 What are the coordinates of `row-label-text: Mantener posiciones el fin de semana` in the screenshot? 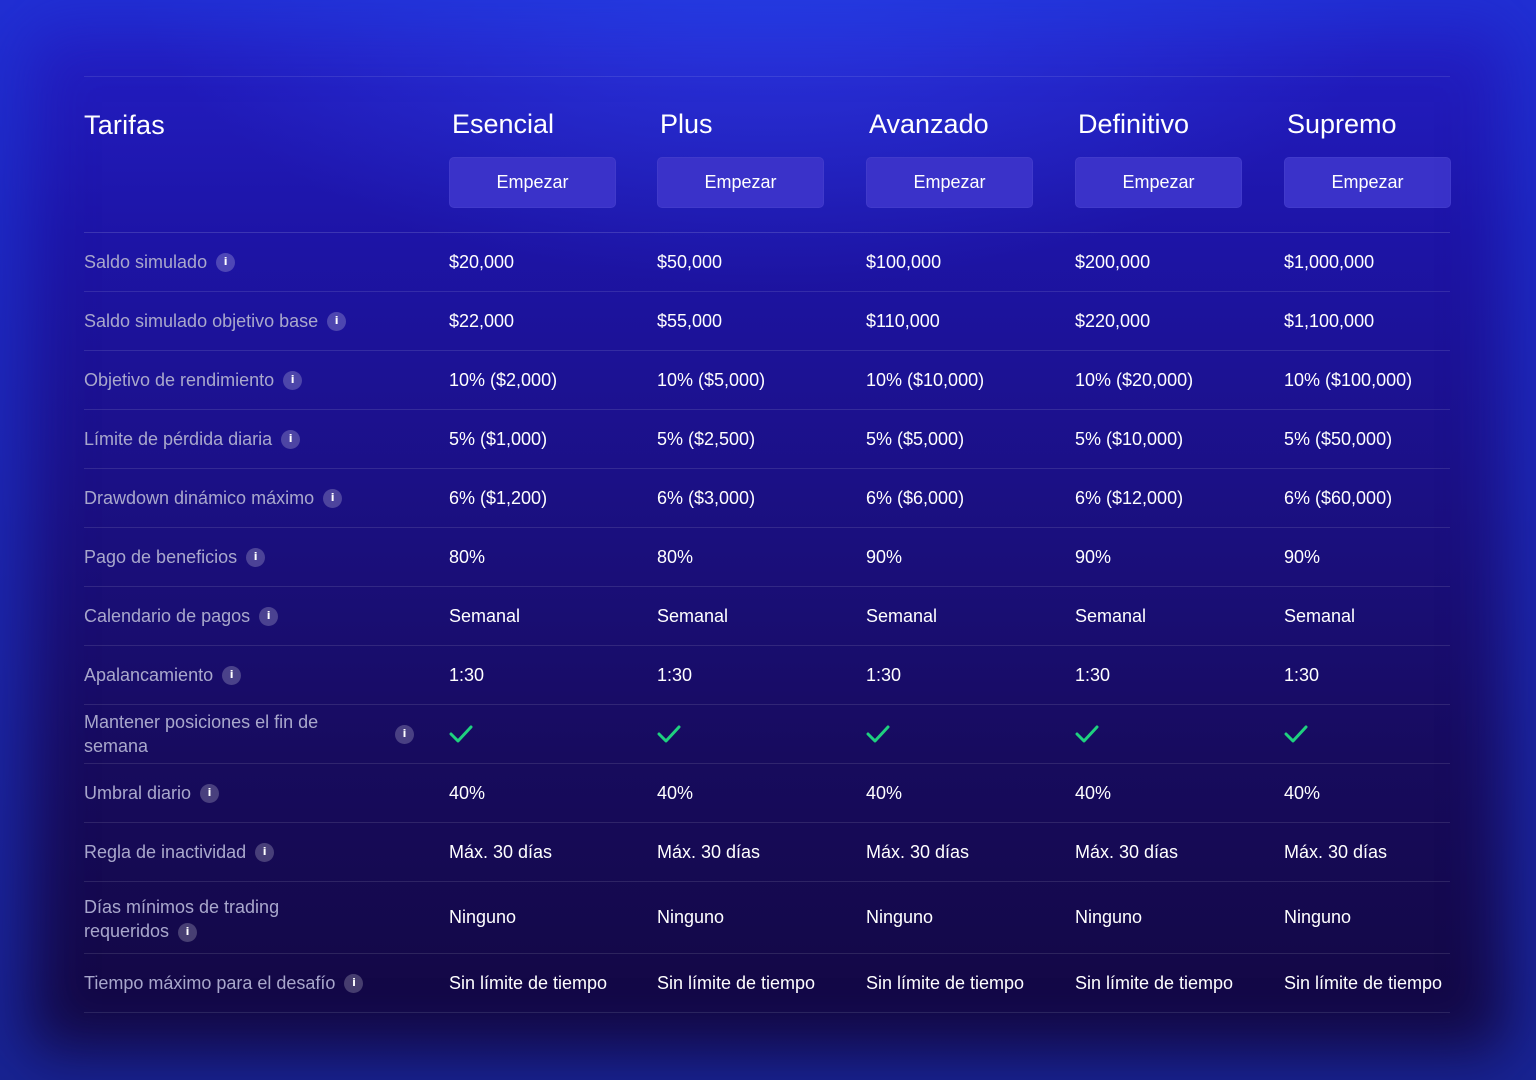 It's located at (201, 734).